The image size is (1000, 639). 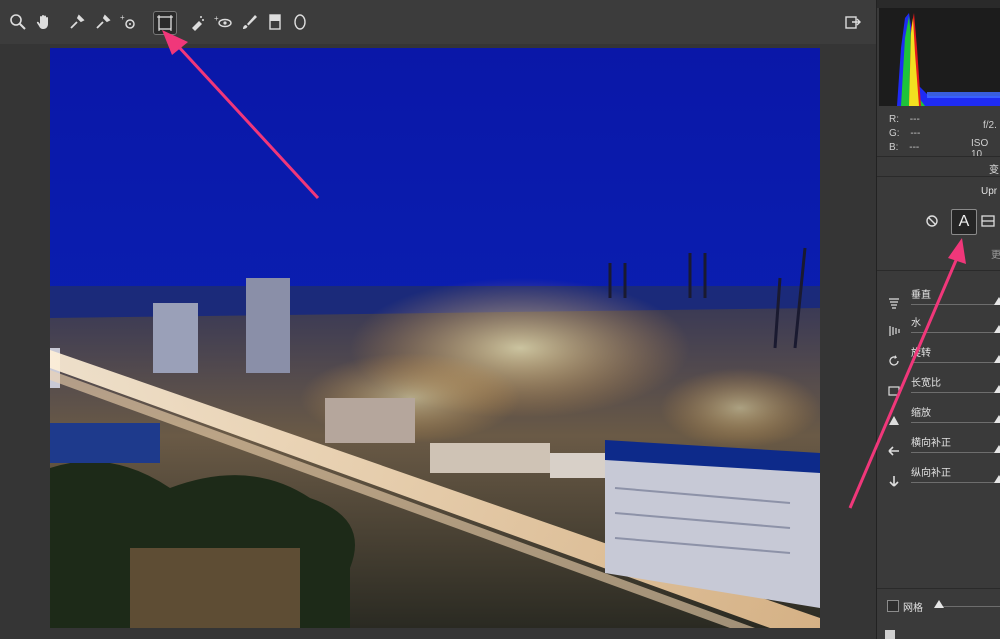 What do you see at coordinates (18, 22) in the screenshot?
I see `zoom-icon` at bounding box center [18, 22].